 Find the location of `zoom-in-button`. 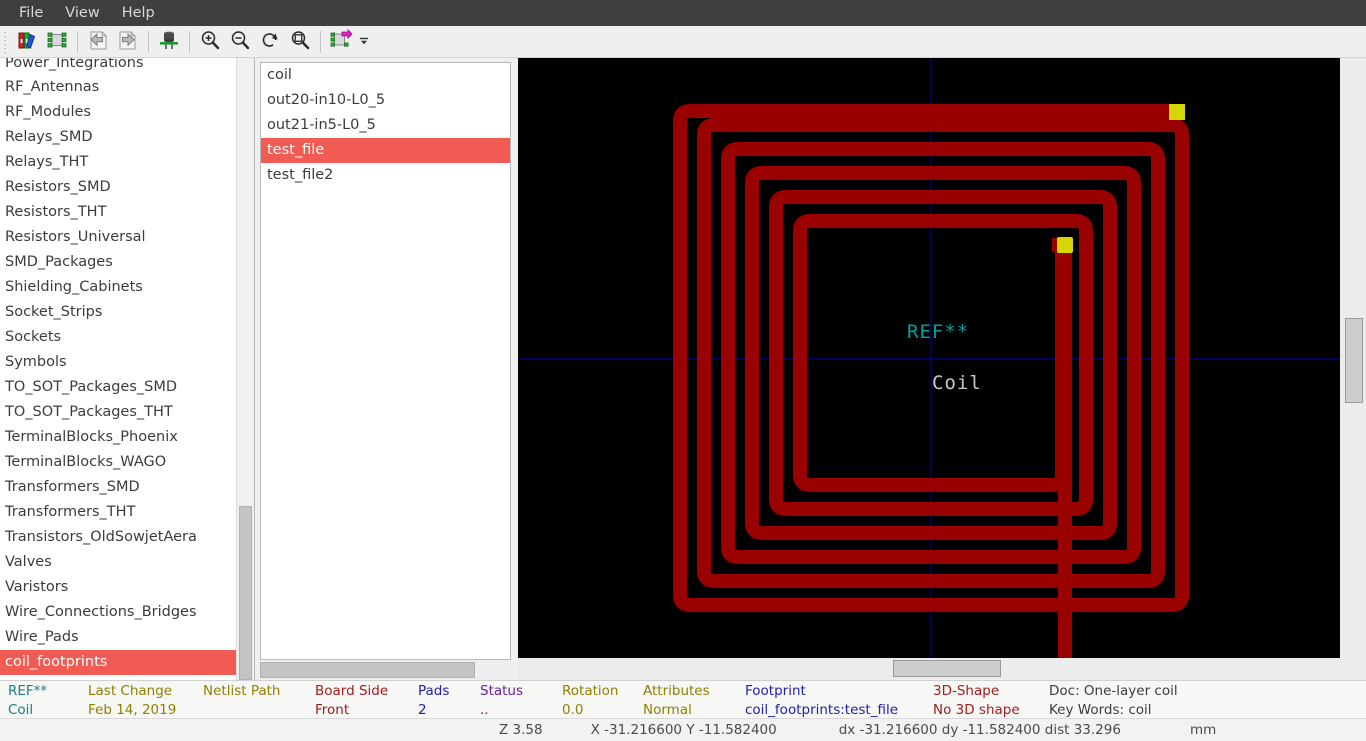

zoom-in-button is located at coordinates (210, 42).